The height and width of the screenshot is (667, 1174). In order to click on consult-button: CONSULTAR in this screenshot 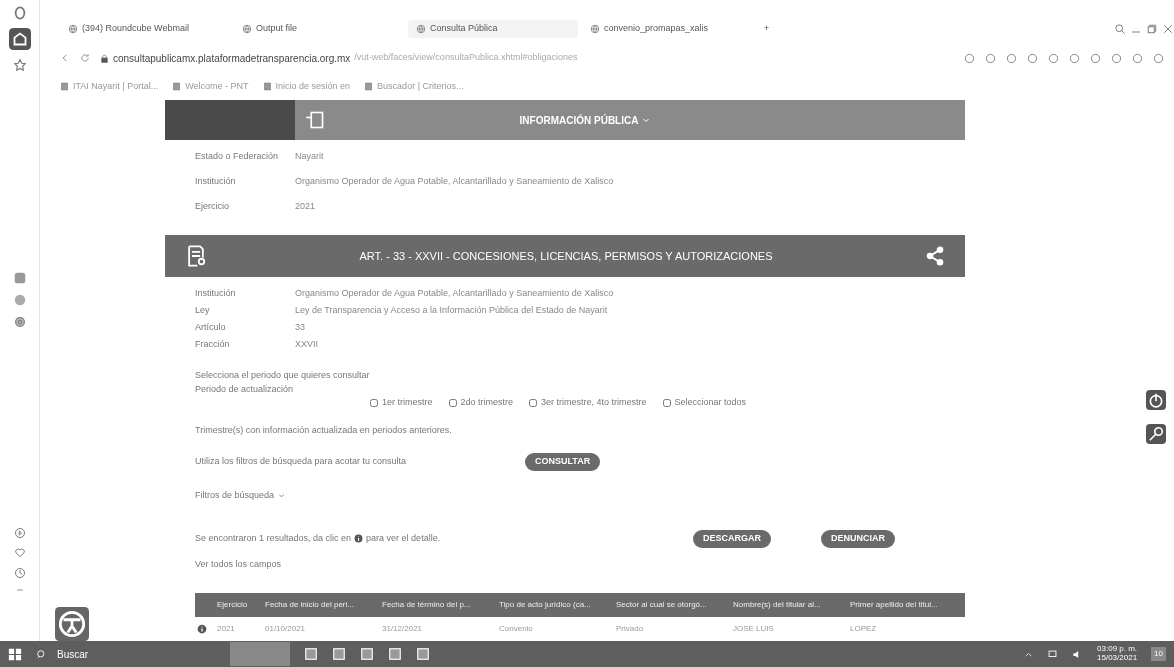, I will do `click(563, 462)`.